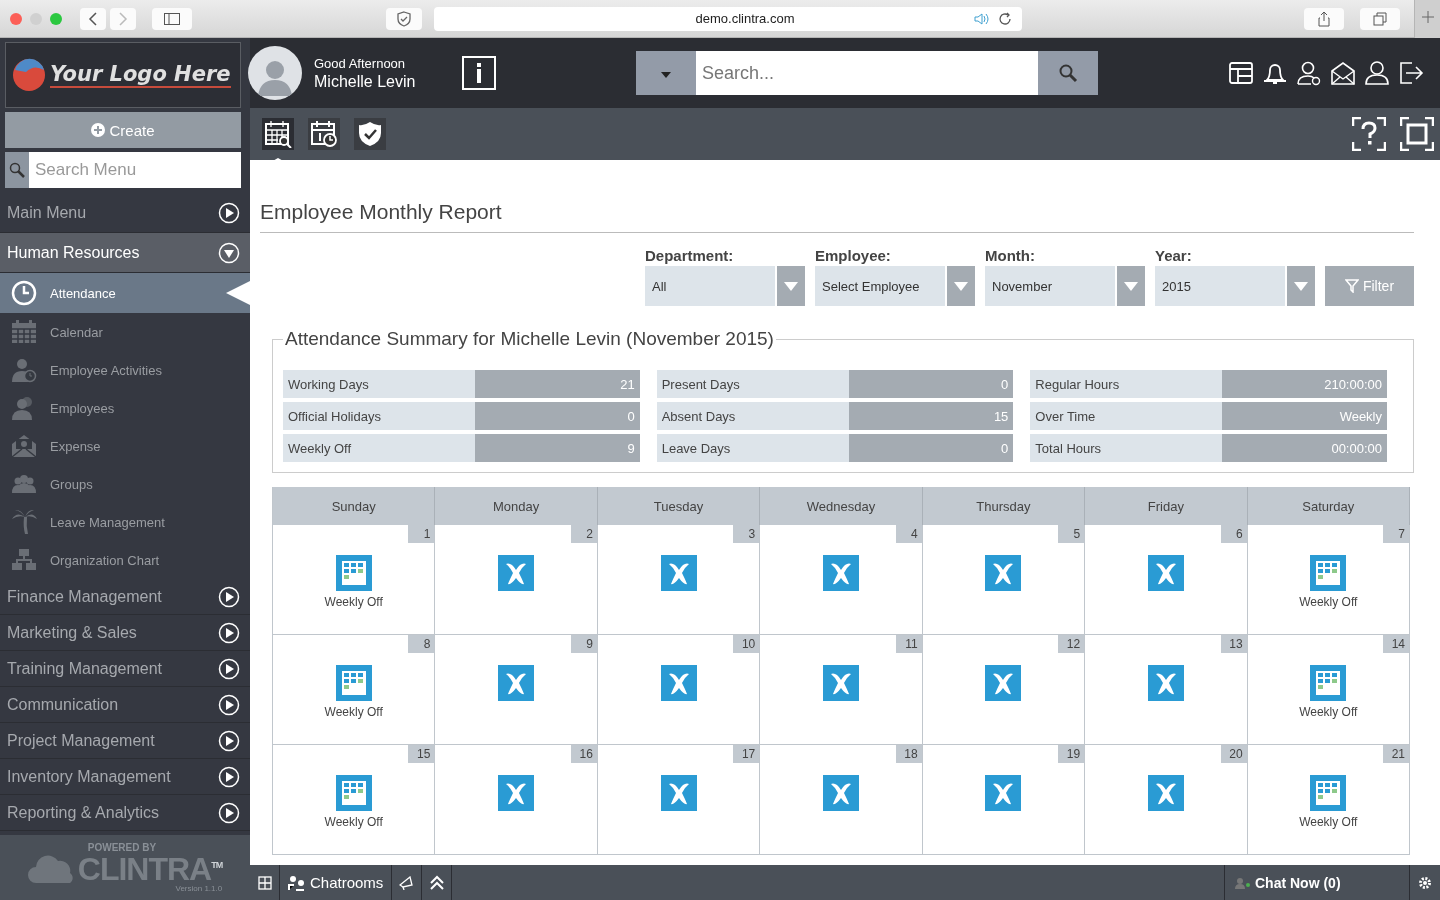  I want to click on day-number: 8, so click(421, 644).